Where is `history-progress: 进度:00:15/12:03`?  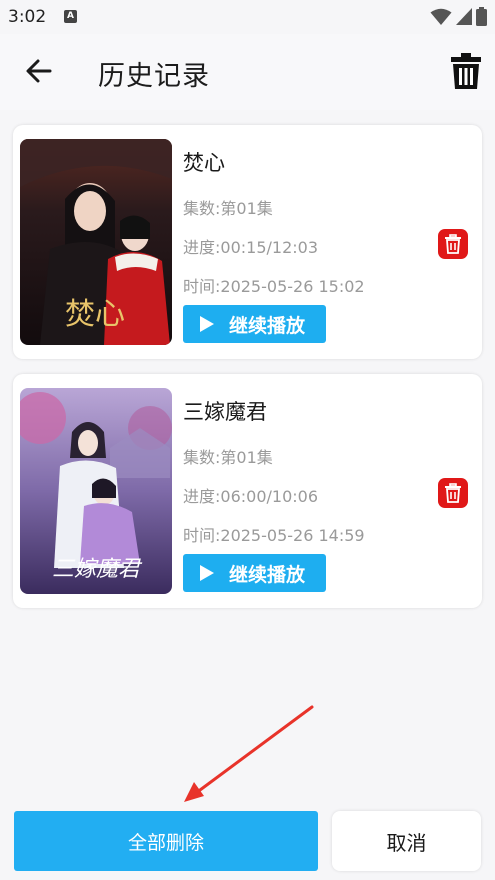 history-progress: 进度:00:15/12:03 is located at coordinates (251, 247).